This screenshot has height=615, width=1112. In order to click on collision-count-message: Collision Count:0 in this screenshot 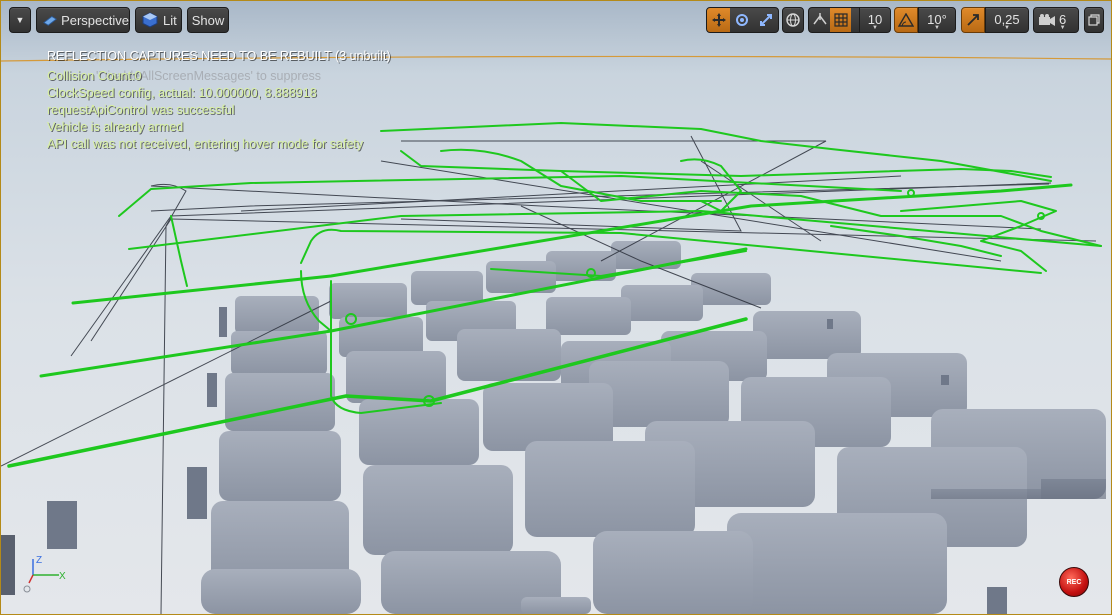, I will do `click(94, 76)`.